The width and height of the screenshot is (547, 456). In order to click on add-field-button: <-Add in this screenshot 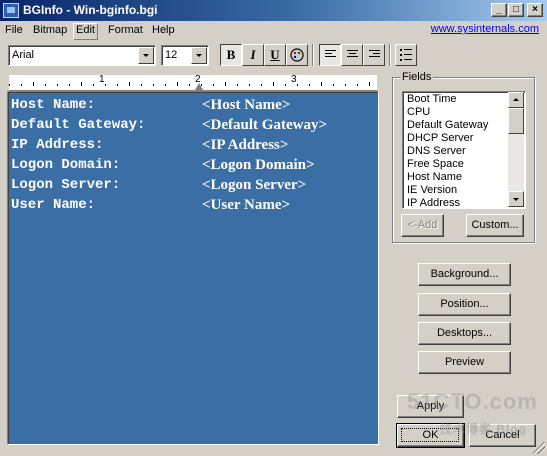, I will do `click(422, 225)`.